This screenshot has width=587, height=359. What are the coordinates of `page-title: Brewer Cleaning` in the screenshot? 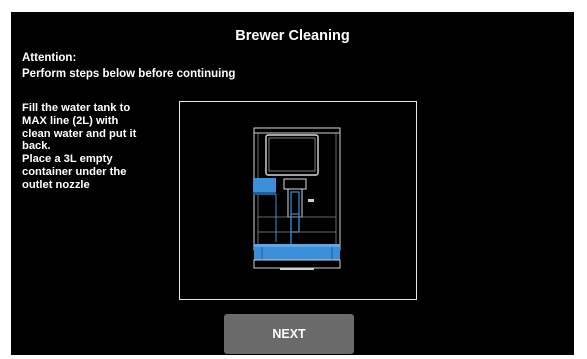 It's located at (292, 36).